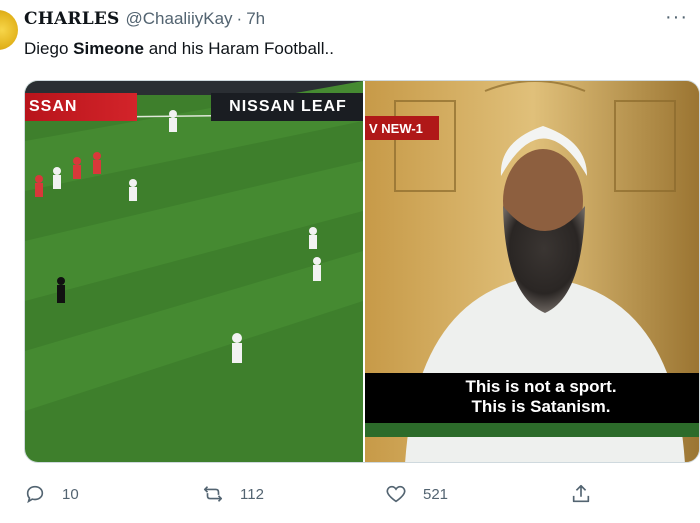 The image size is (700, 523). Describe the element at coordinates (350, 495) in the screenshot. I see `action-bar: 10 112 521` at that location.